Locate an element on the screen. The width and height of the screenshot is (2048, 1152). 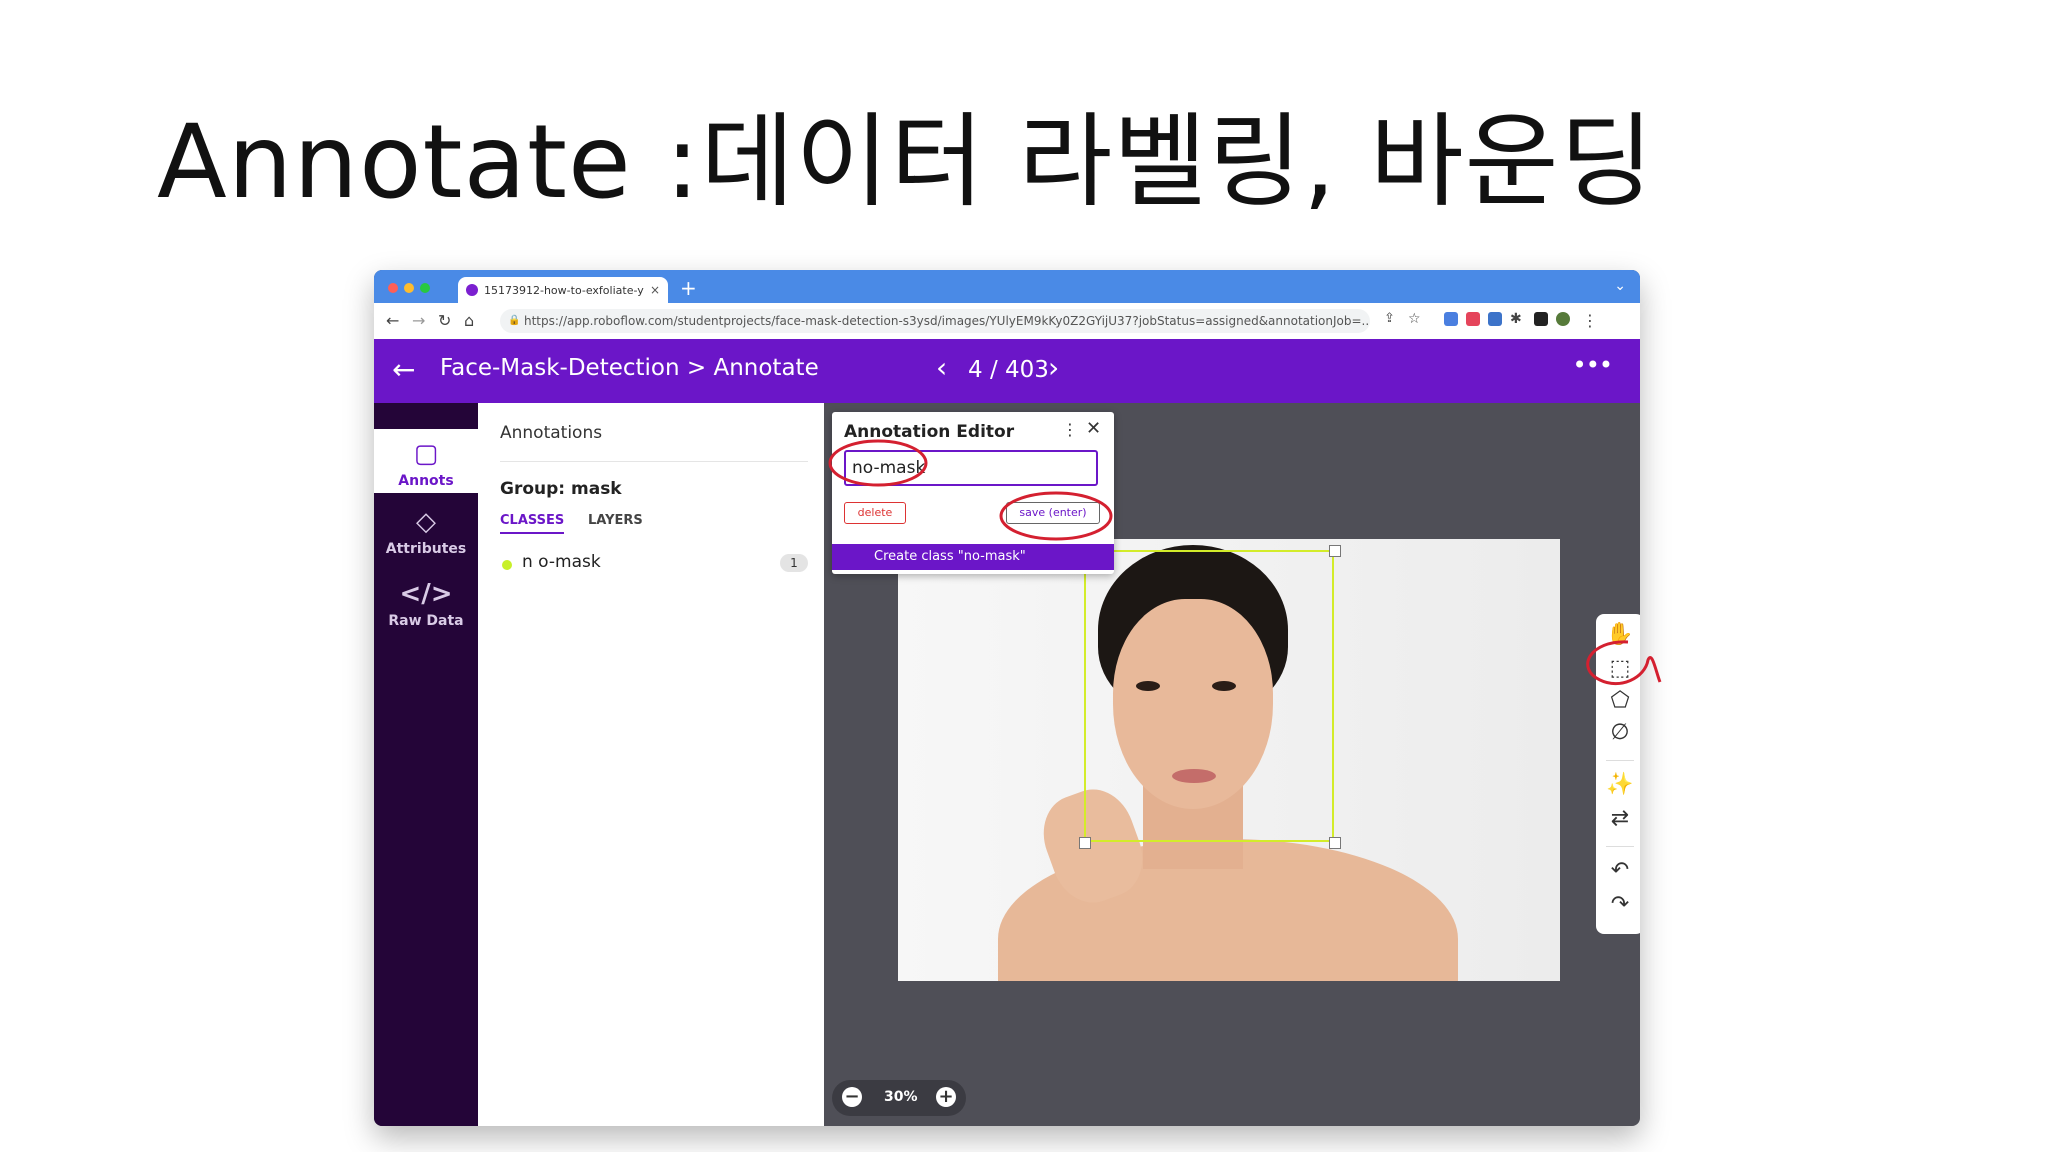
next-image-icon: › is located at coordinates (1053, 367).